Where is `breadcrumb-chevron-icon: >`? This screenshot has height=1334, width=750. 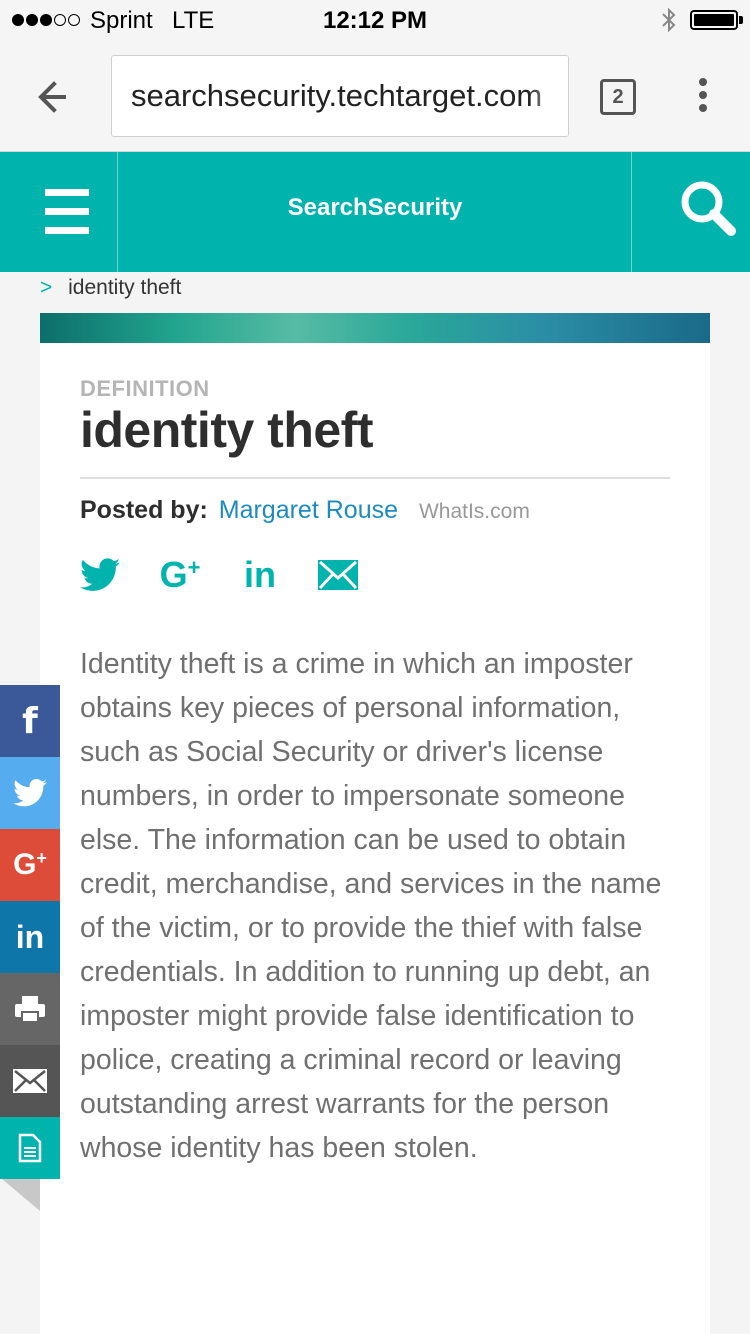 breadcrumb-chevron-icon: > is located at coordinates (46, 287).